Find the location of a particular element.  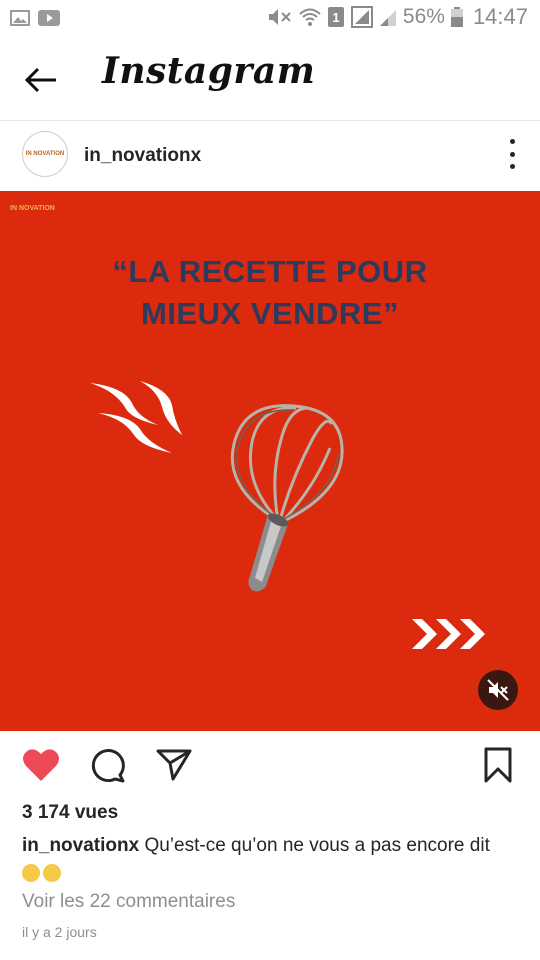

post-username: in_novationx is located at coordinates (142, 156).